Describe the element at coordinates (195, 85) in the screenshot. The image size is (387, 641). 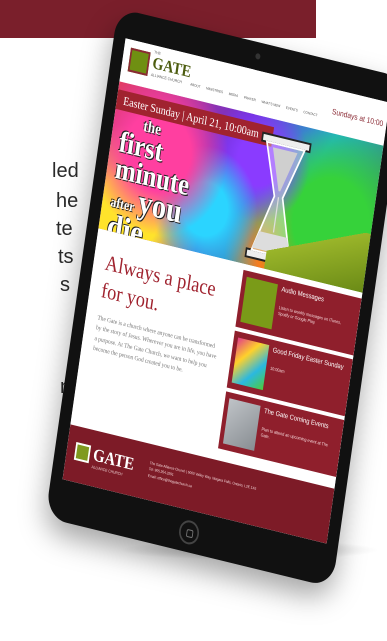
I see `nav-about: ABOUT` at that location.